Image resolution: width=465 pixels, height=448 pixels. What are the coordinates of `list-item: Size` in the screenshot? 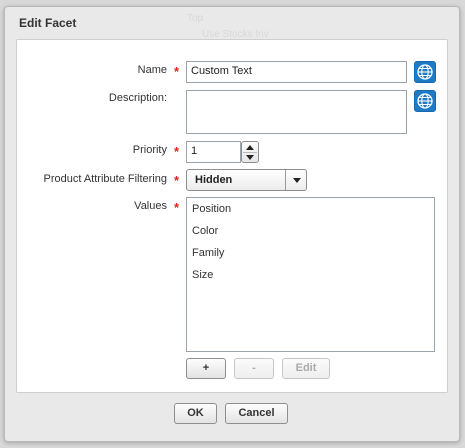 It's located at (202, 275).